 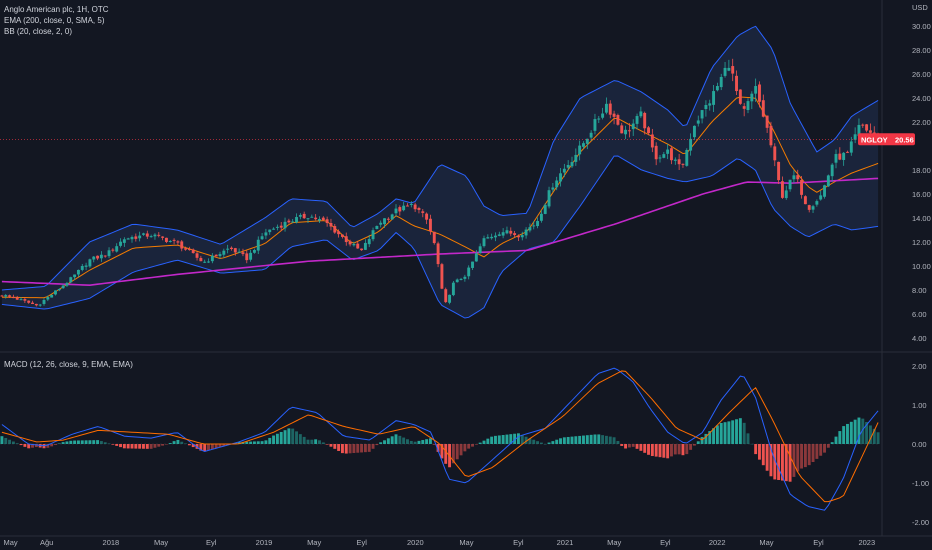 I want to click on time-axis-label: Eyl, so click(x=211, y=542).